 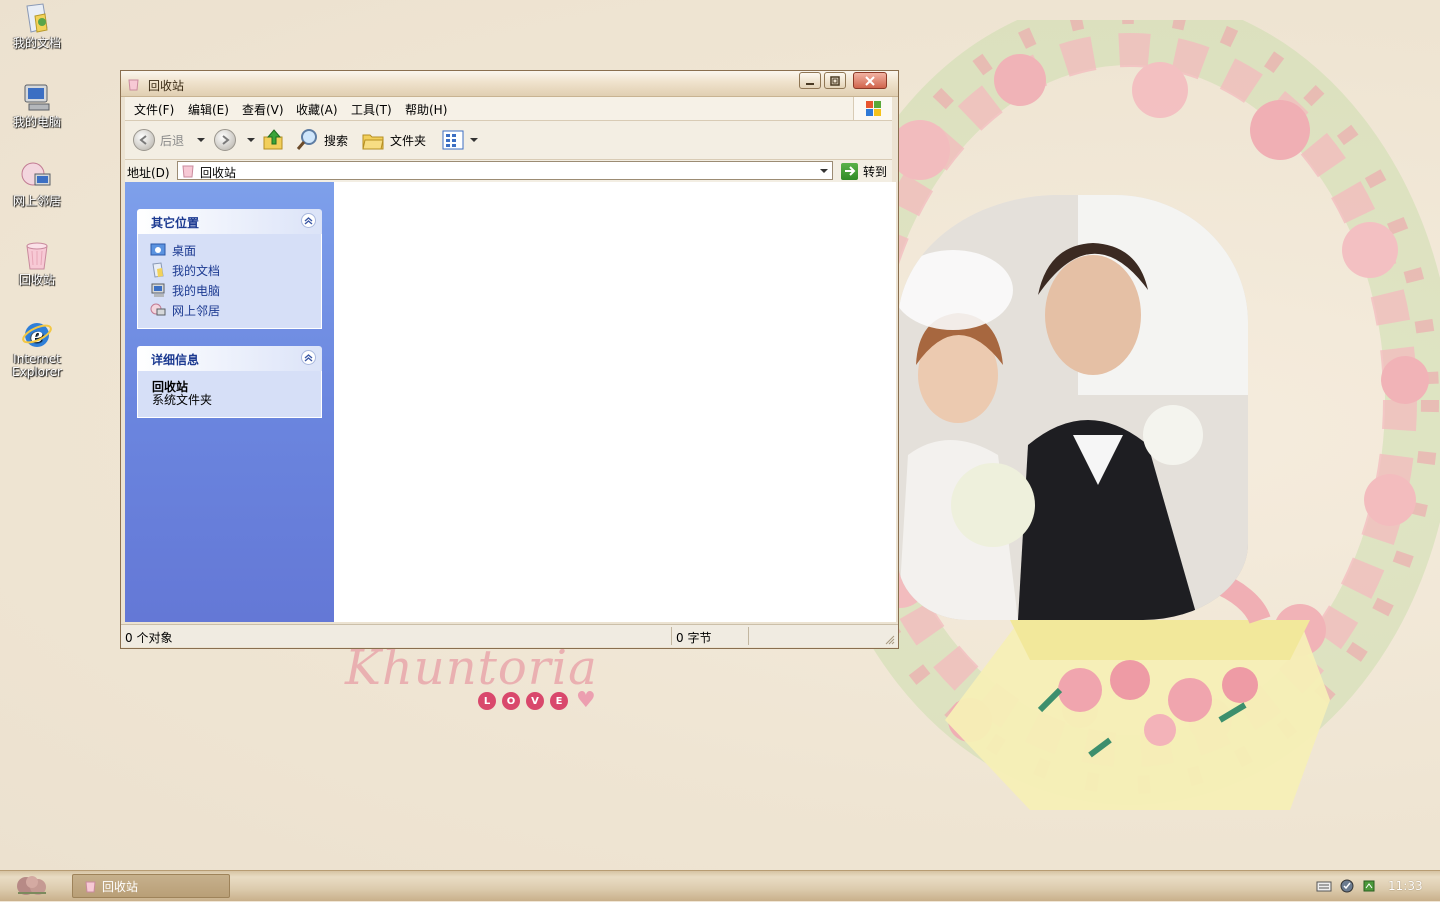 I want to click on address-label: 地址(D), so click(x=148, y=173).